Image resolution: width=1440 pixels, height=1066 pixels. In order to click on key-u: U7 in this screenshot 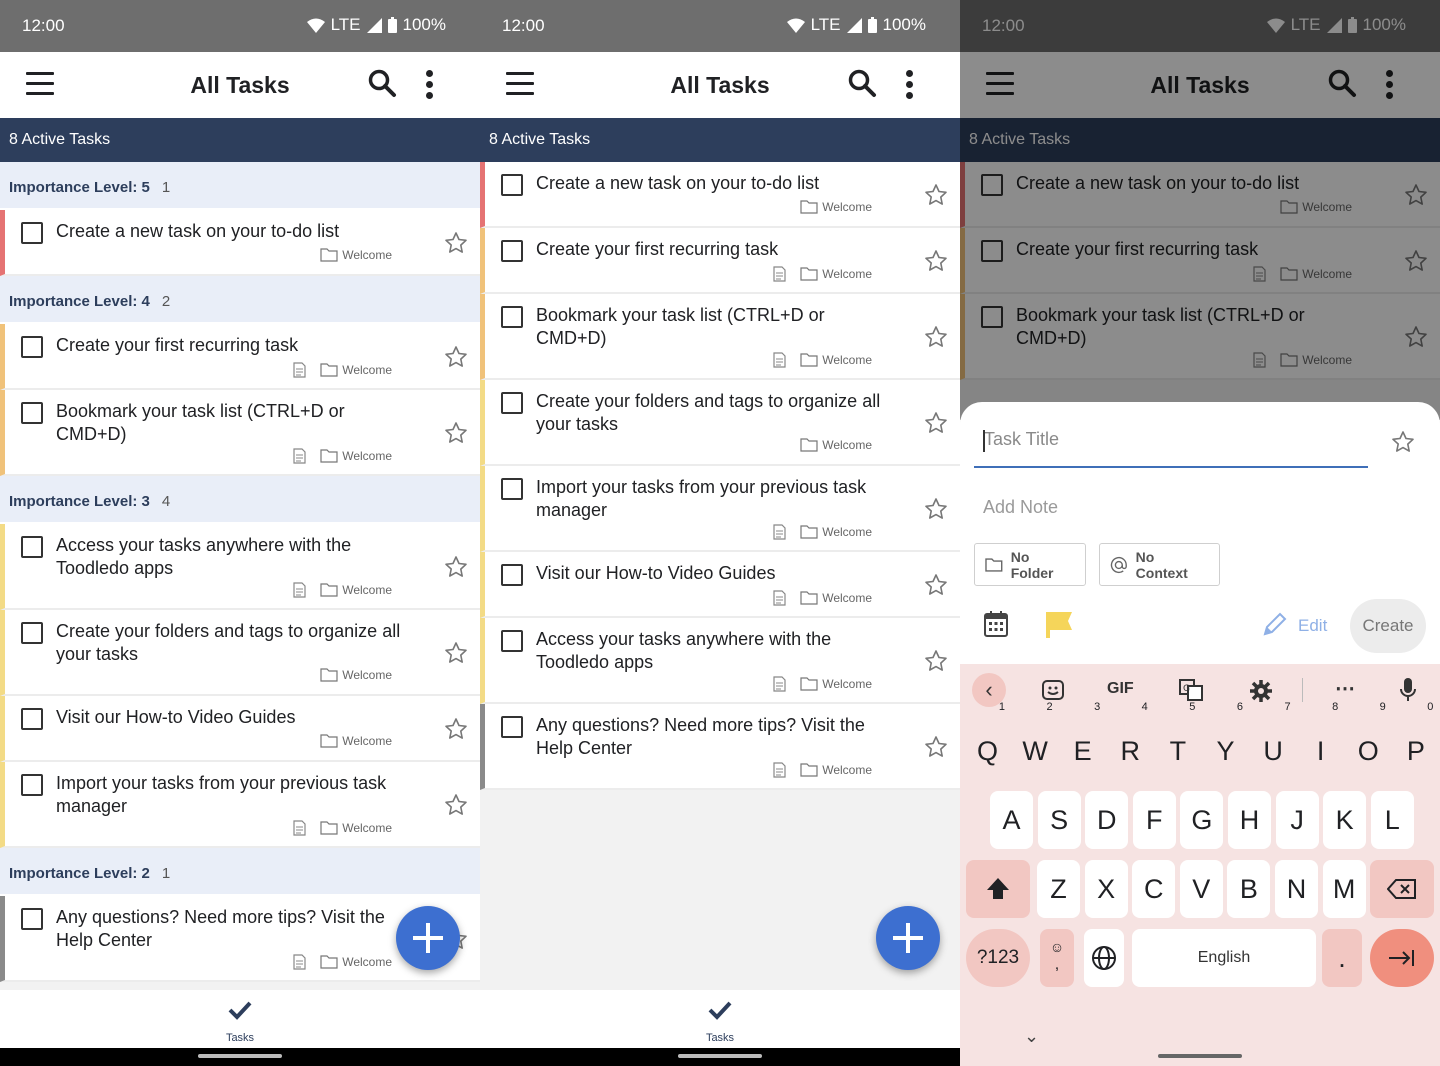, I will do `click(1273, 741)`.